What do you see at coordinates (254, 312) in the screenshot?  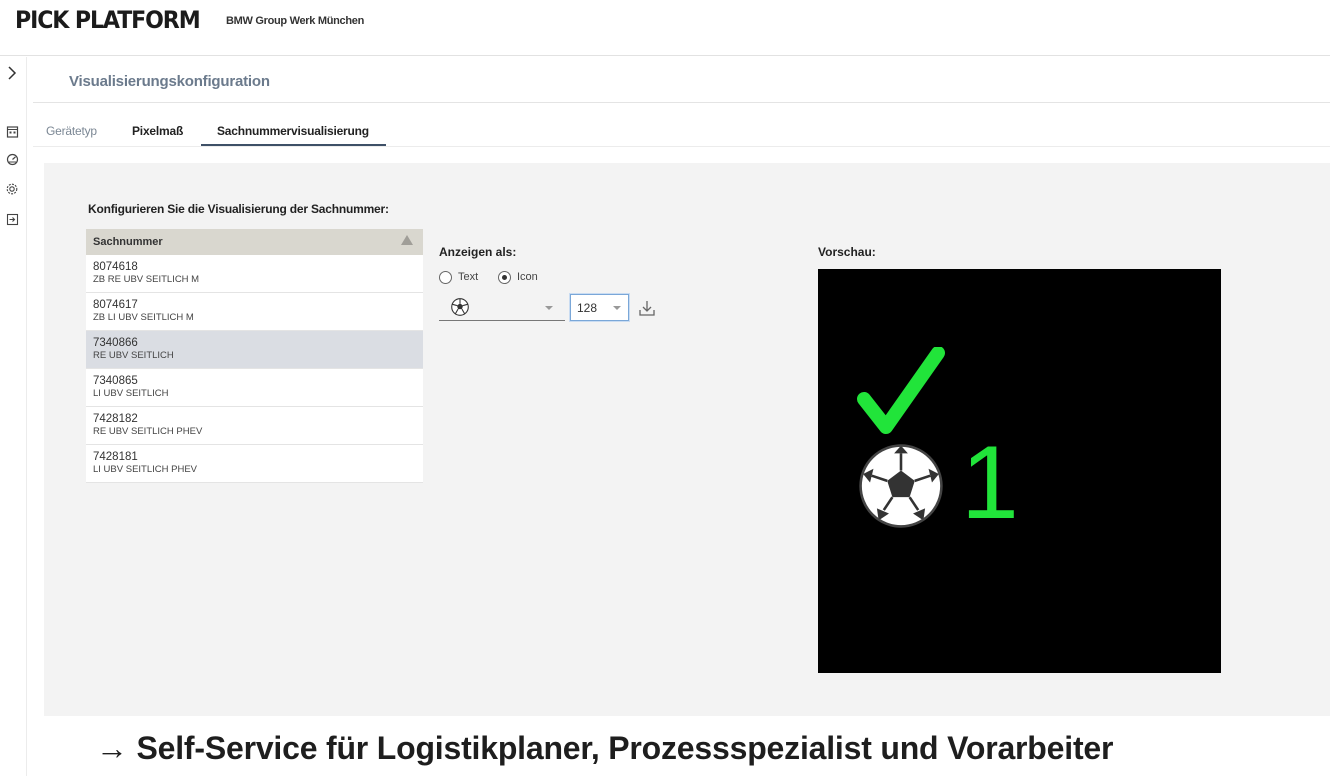 I see `table-row: 8074617 ZB LI UBV SEITLICH M` at bounding box center [254, 312].